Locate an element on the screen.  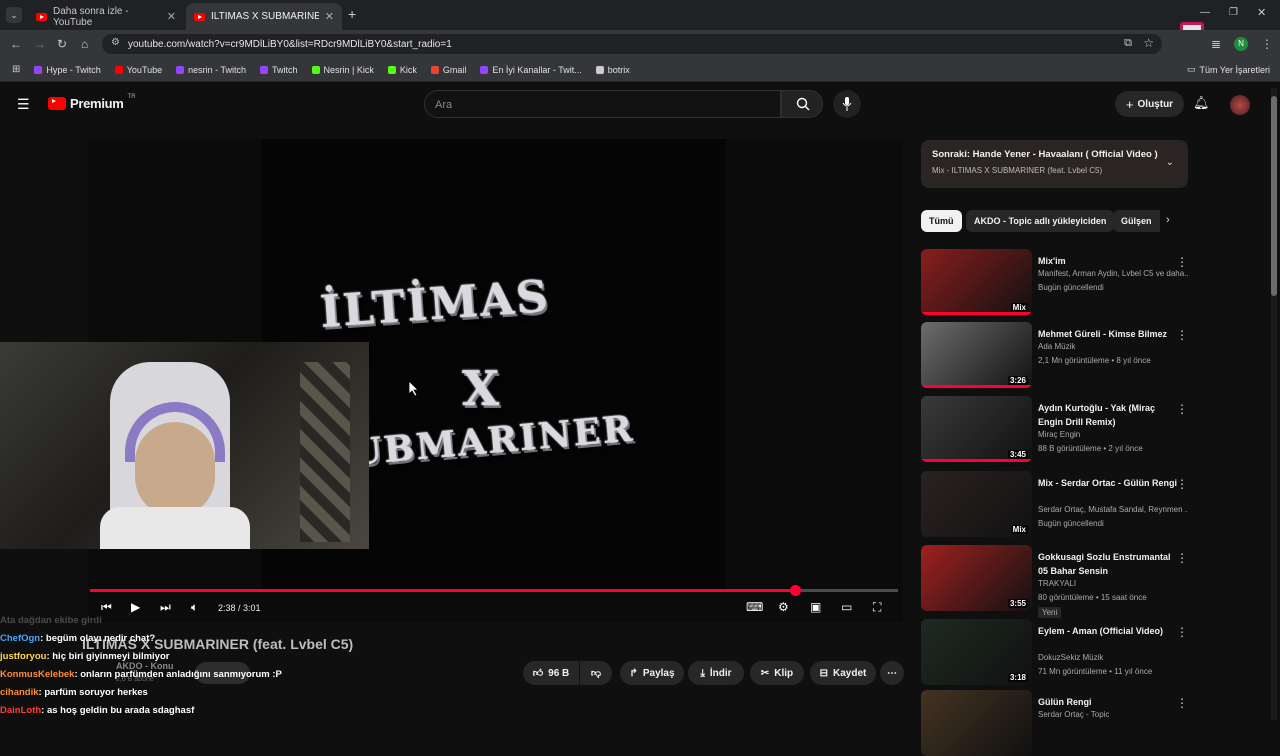
bookmark-item: Nesrin | Kick is located at coordinates (342, 70).